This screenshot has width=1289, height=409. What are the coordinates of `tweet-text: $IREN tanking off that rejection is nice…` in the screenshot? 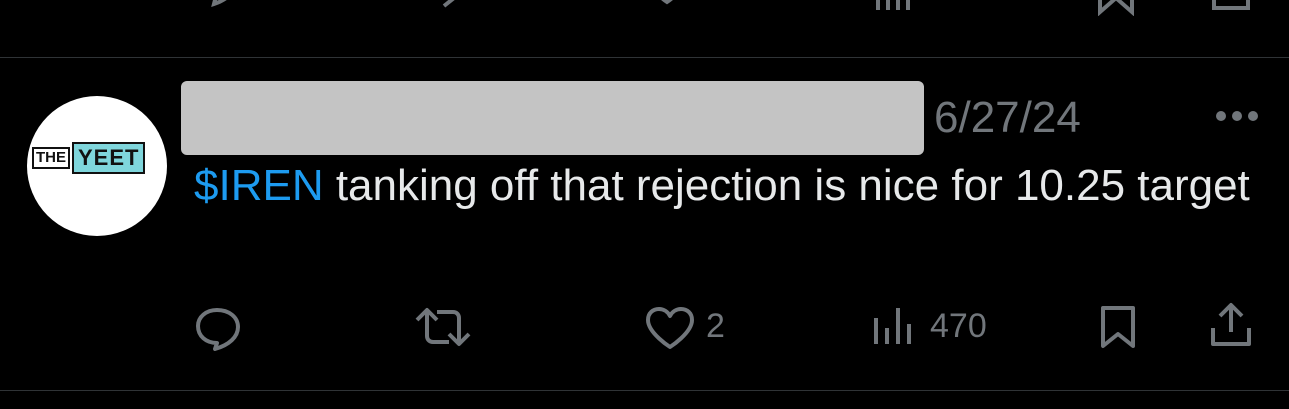 It's located at (724, 186).